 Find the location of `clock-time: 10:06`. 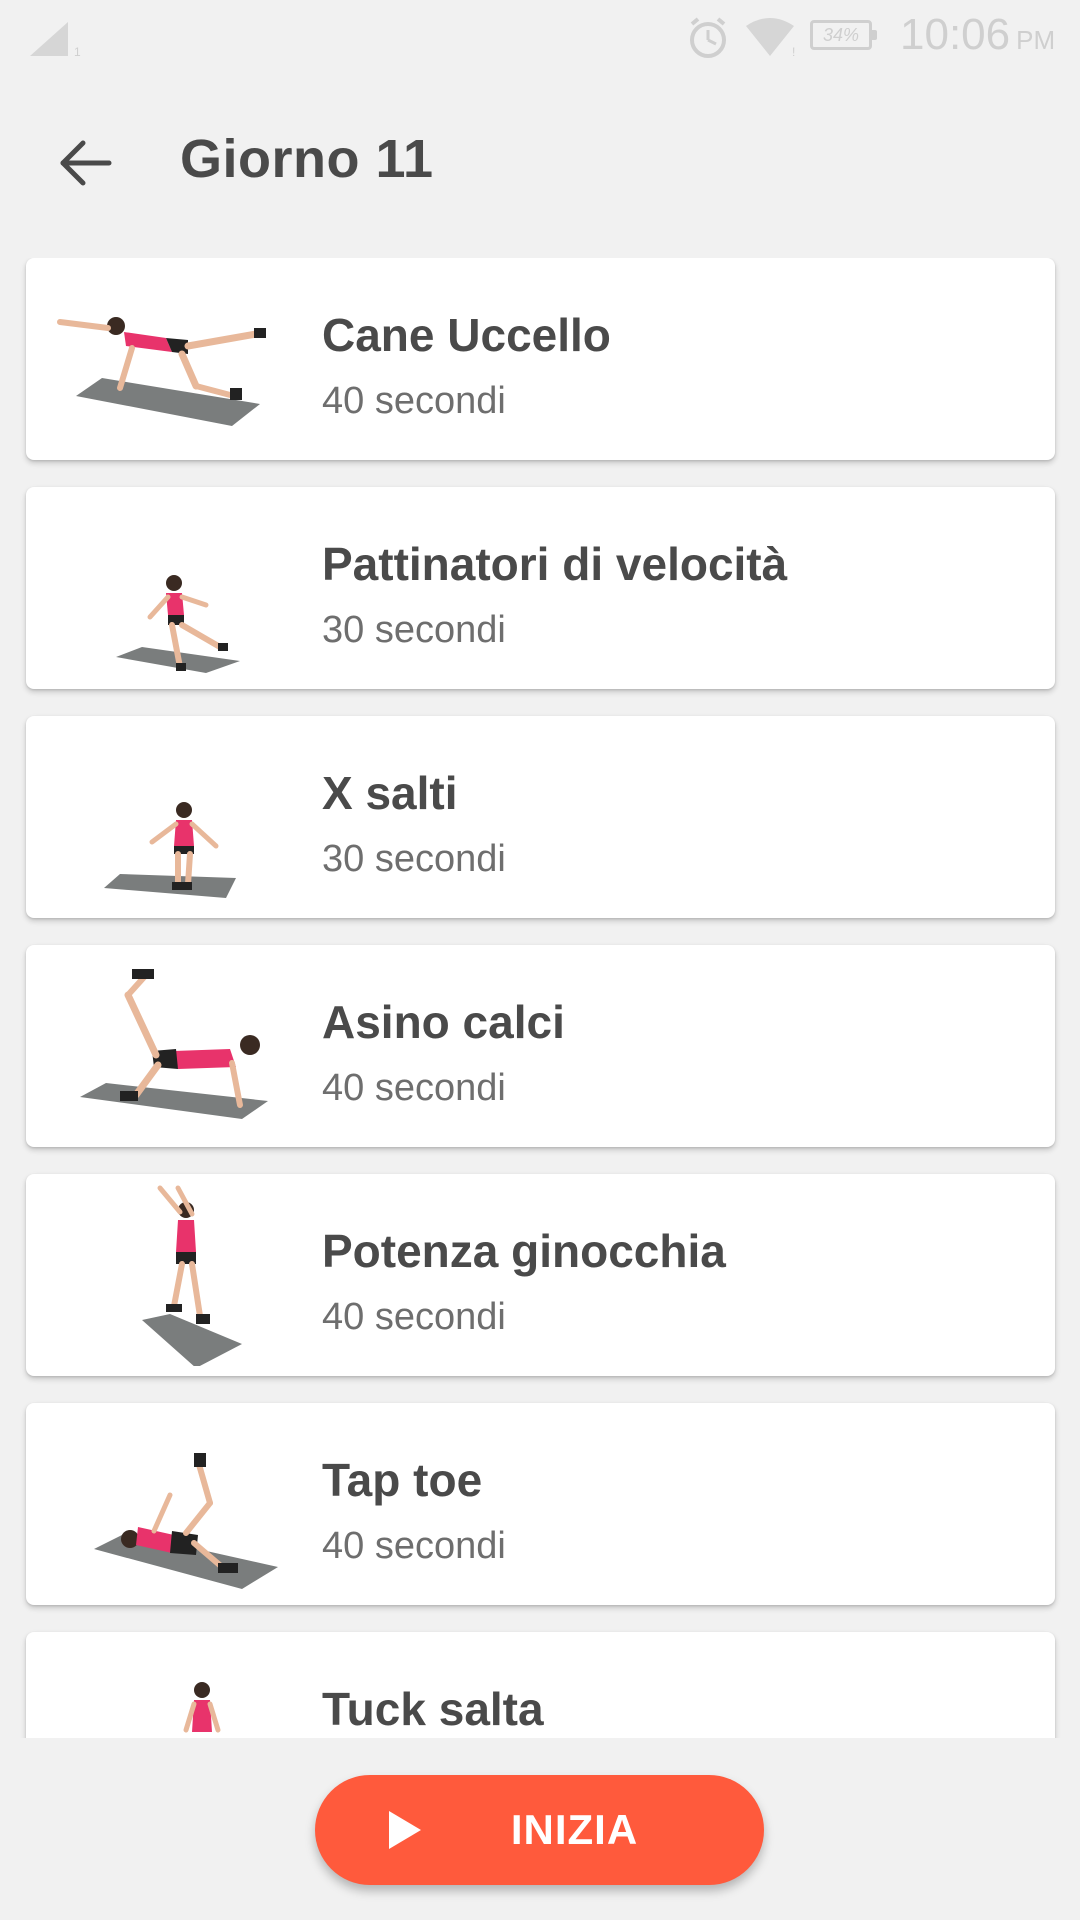

clock-time: 10:06 is located at coordinates (955, 34).